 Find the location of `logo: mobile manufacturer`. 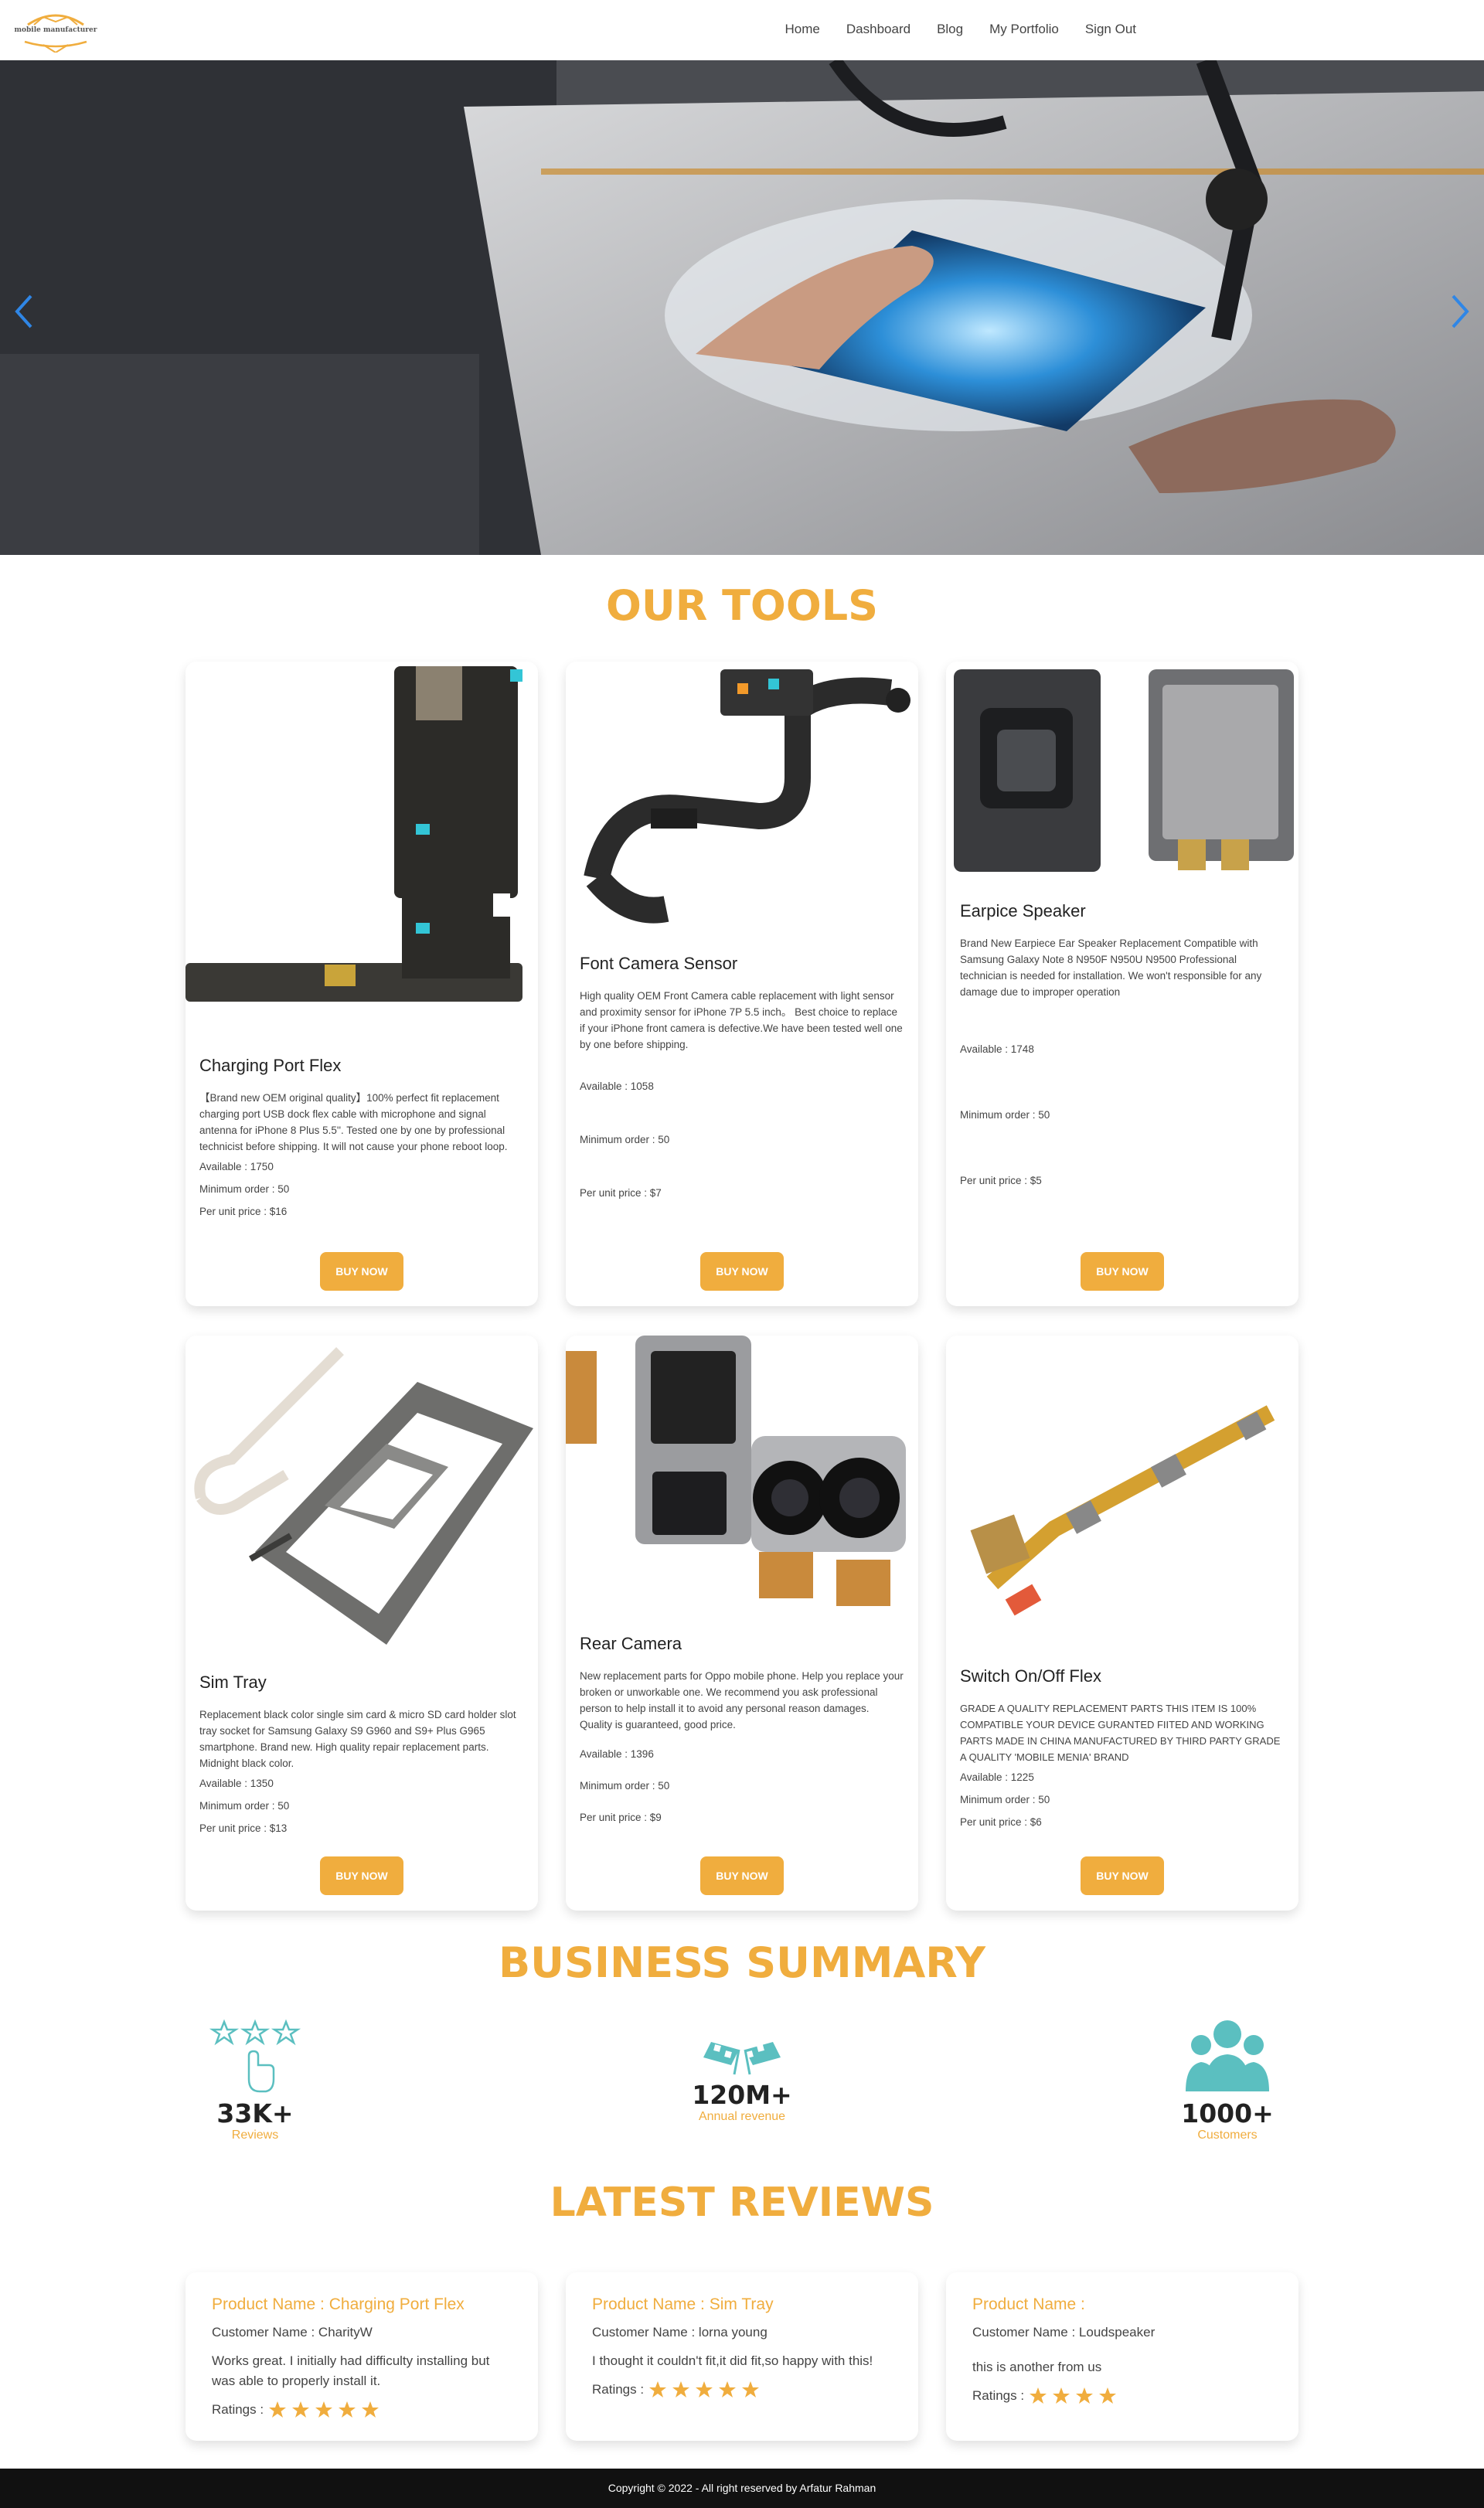

logo: mobile manufacturer is located at coordinates (55, 31).